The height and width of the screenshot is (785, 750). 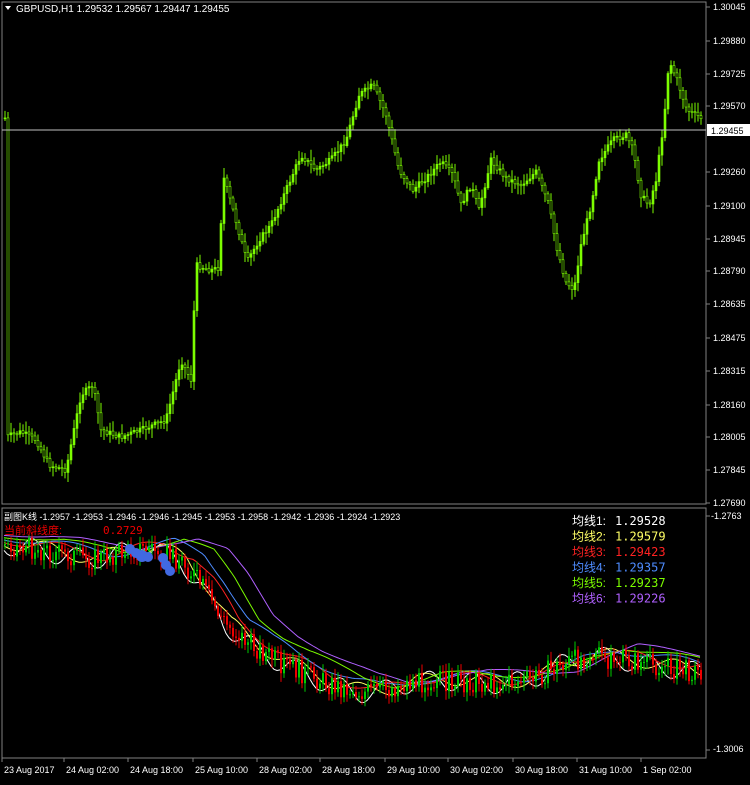 I want to click on current-slope-label: 当前斜线度:, so click(x=33, y=530).